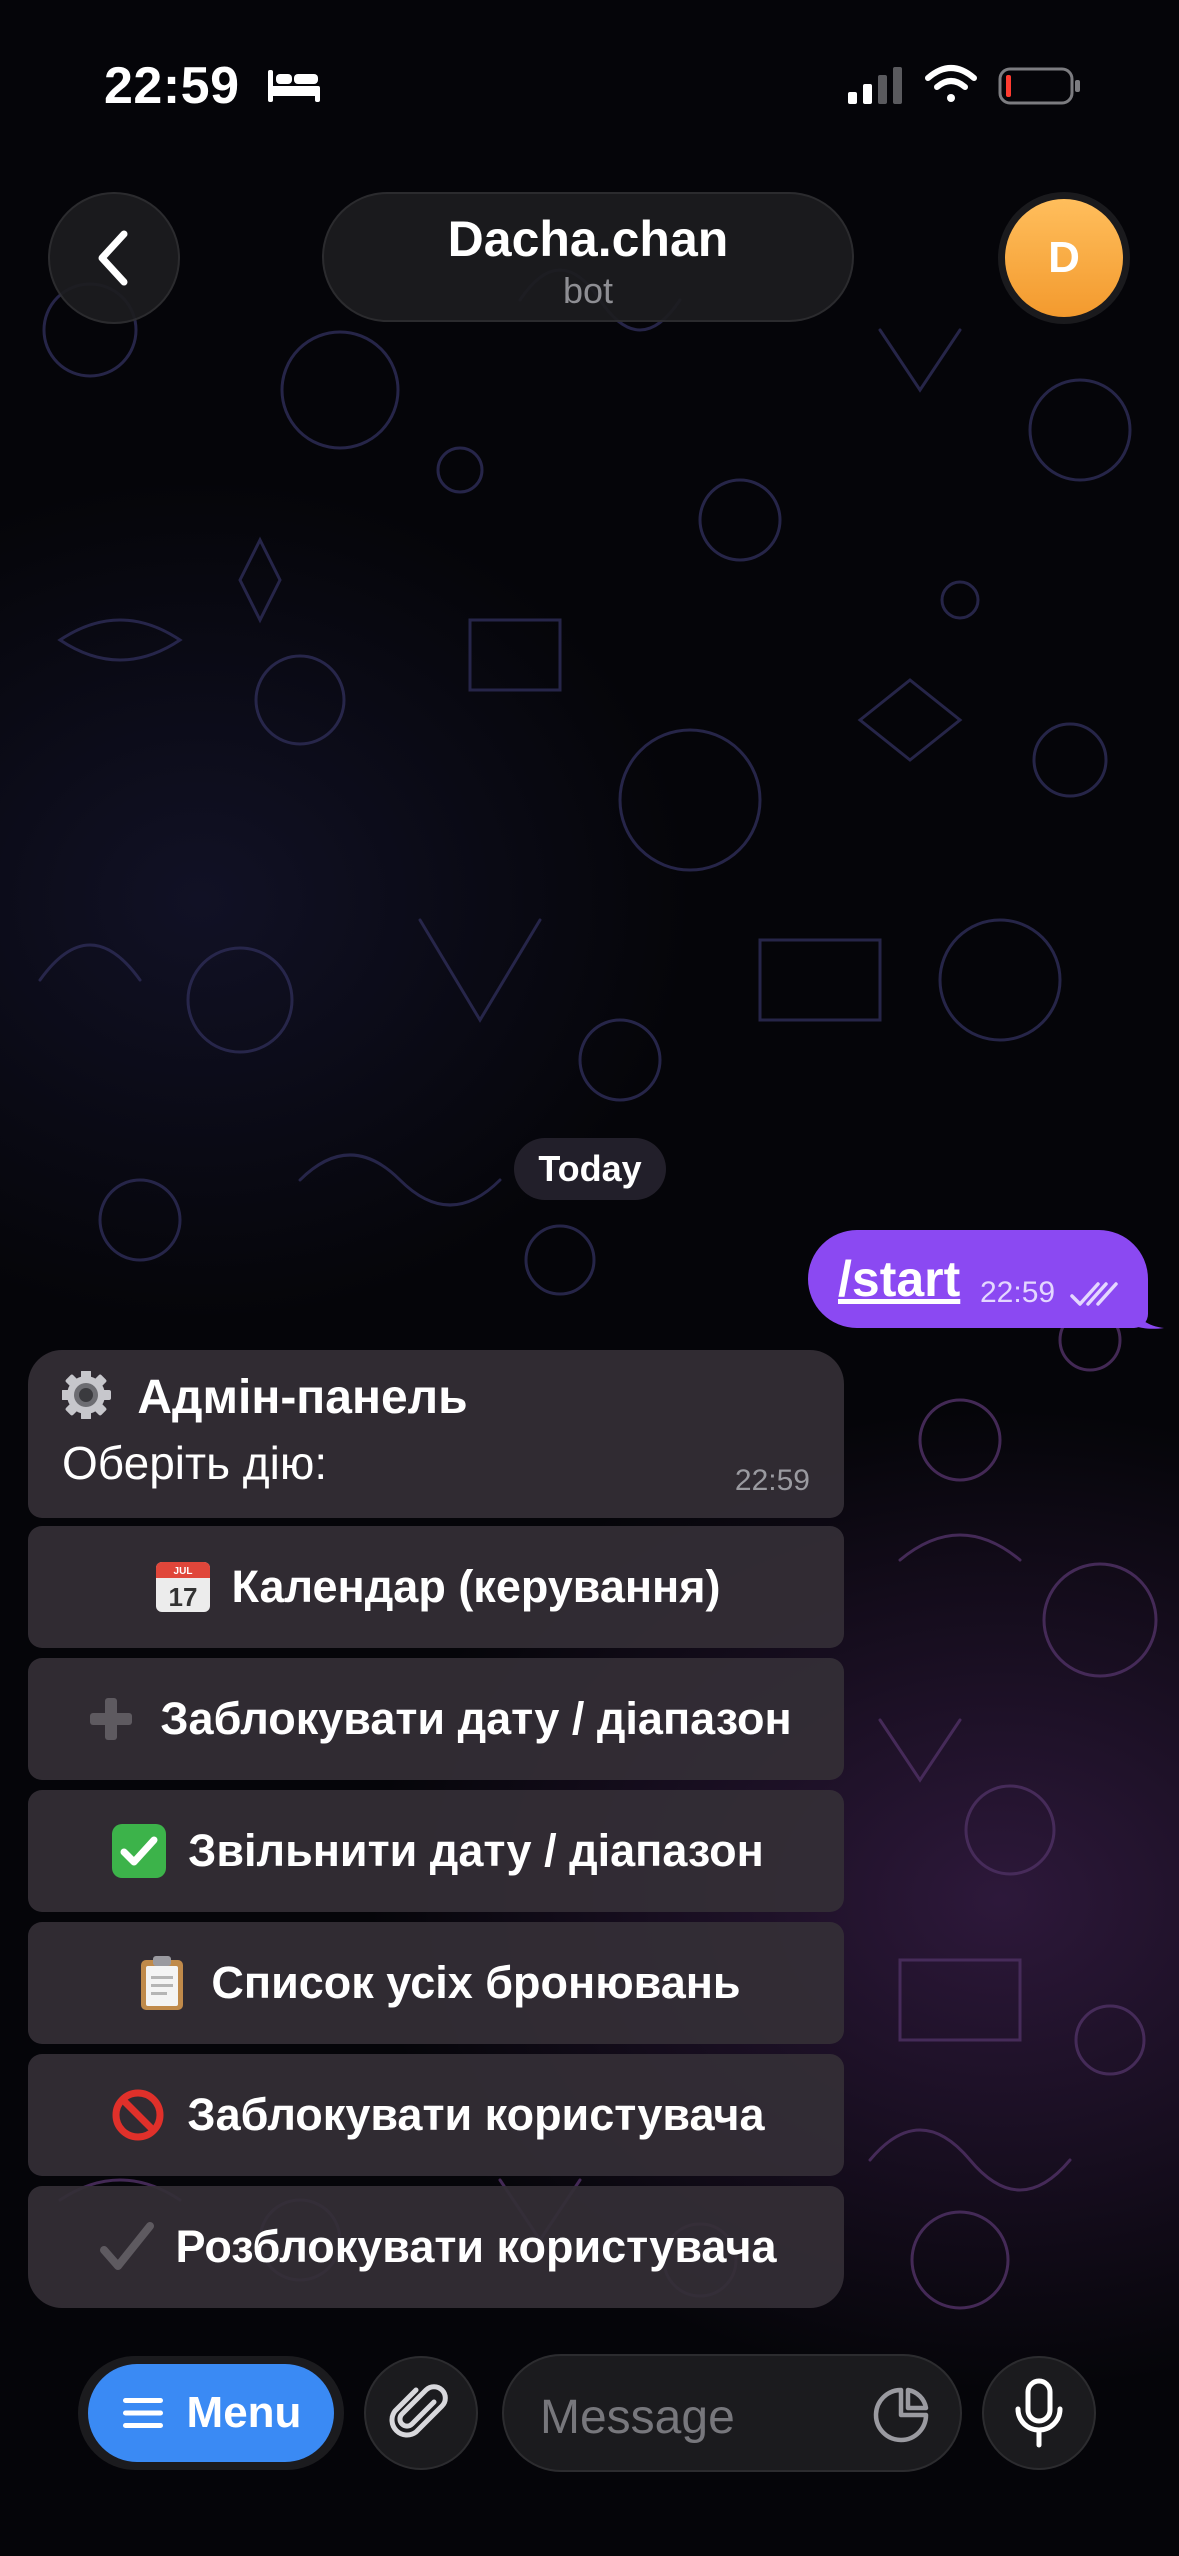 Image resolution: width=1179 pixels, height=2556 pixels. Describe the element at coordinates (978, 1279) in the screenshot. I see `outgoing-message: /start 22:59` at that location.